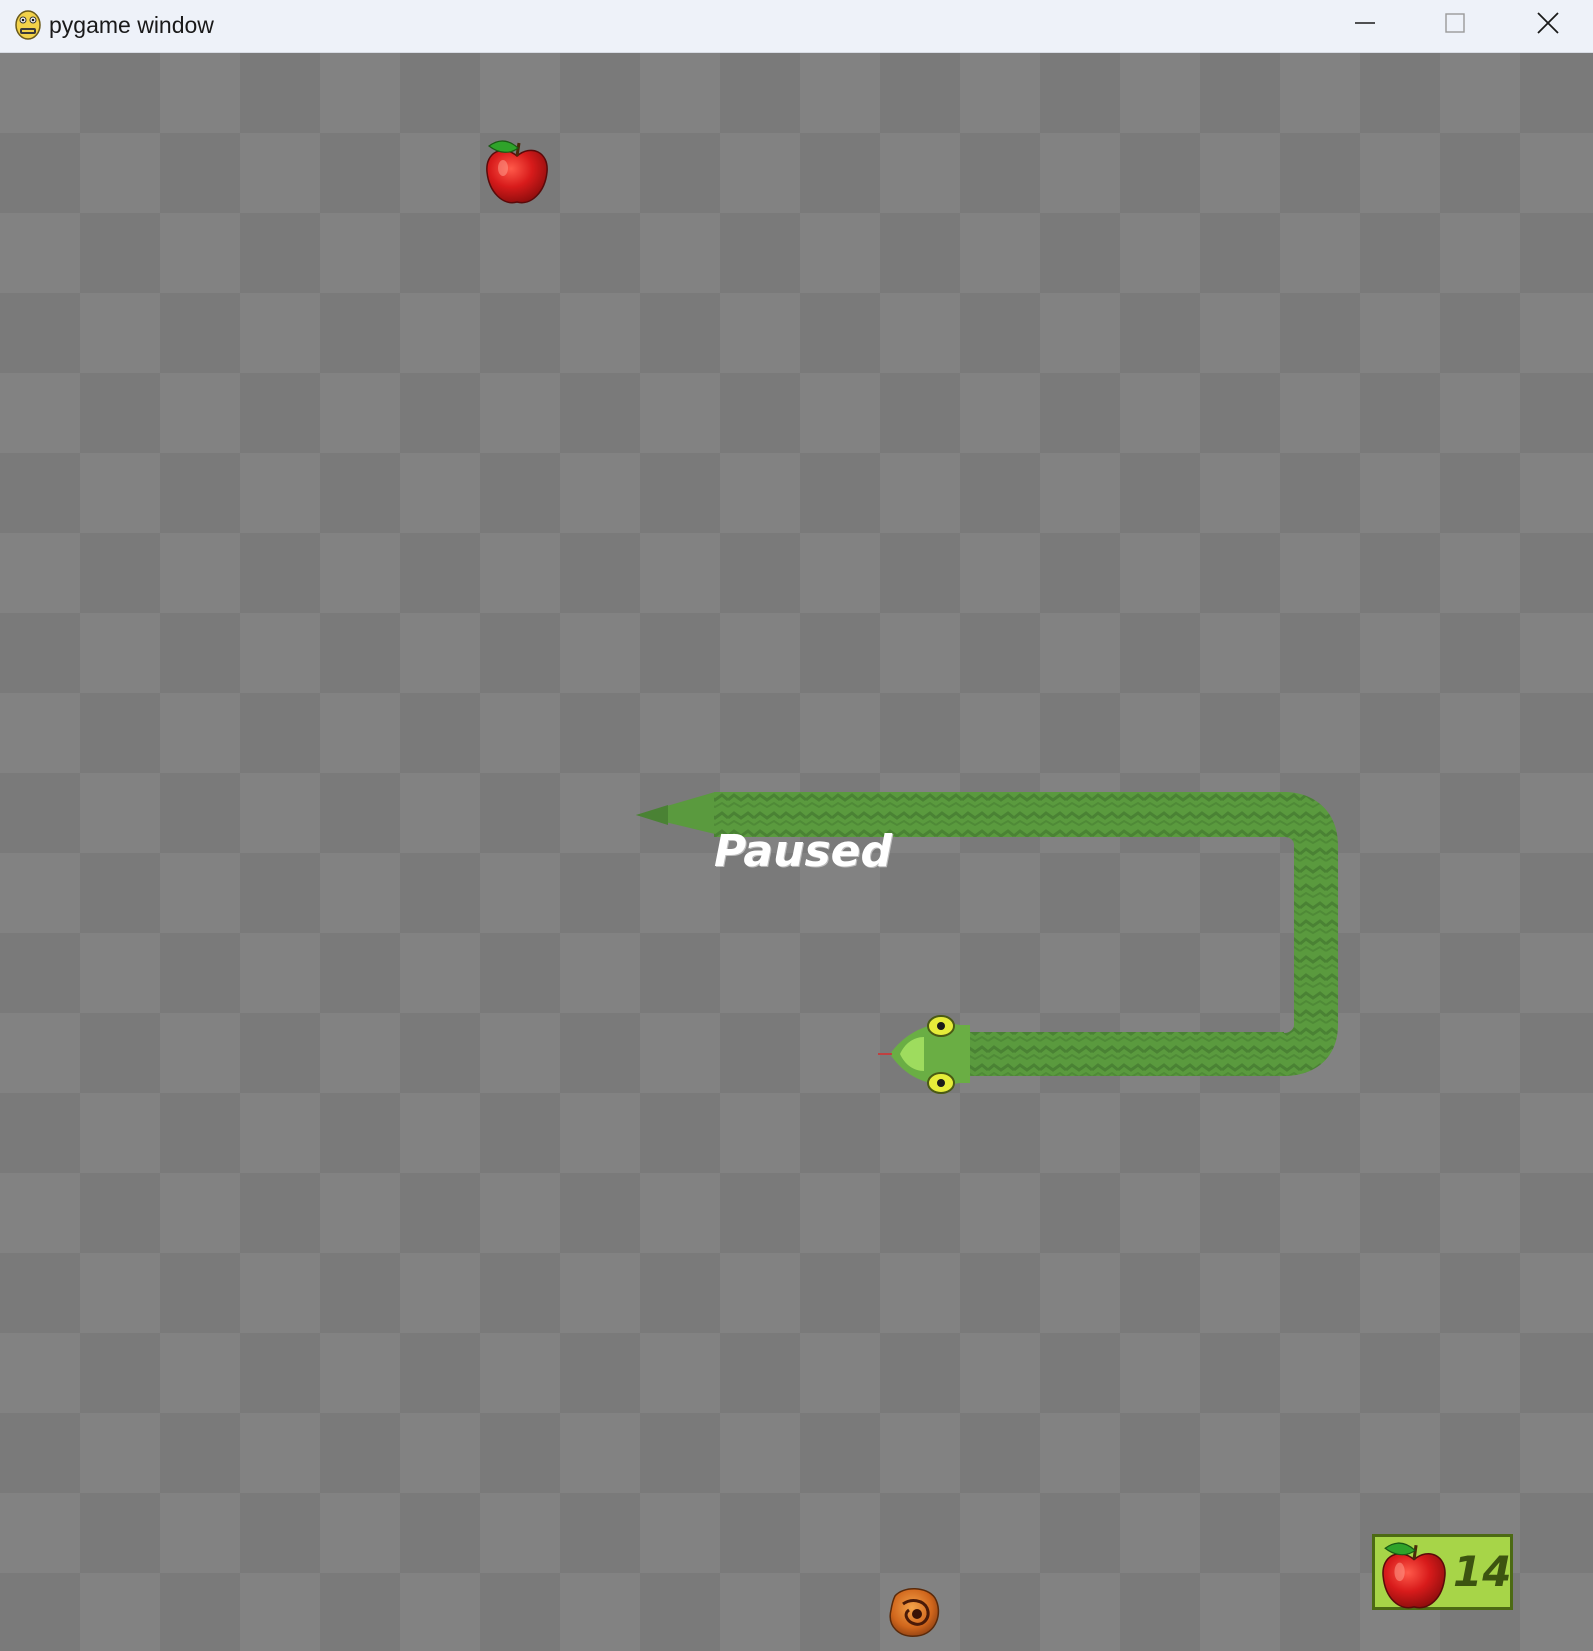 The height and width of the screenshot is (1651, 1593). I want to click on maximize-icon, so click(1455, 23).